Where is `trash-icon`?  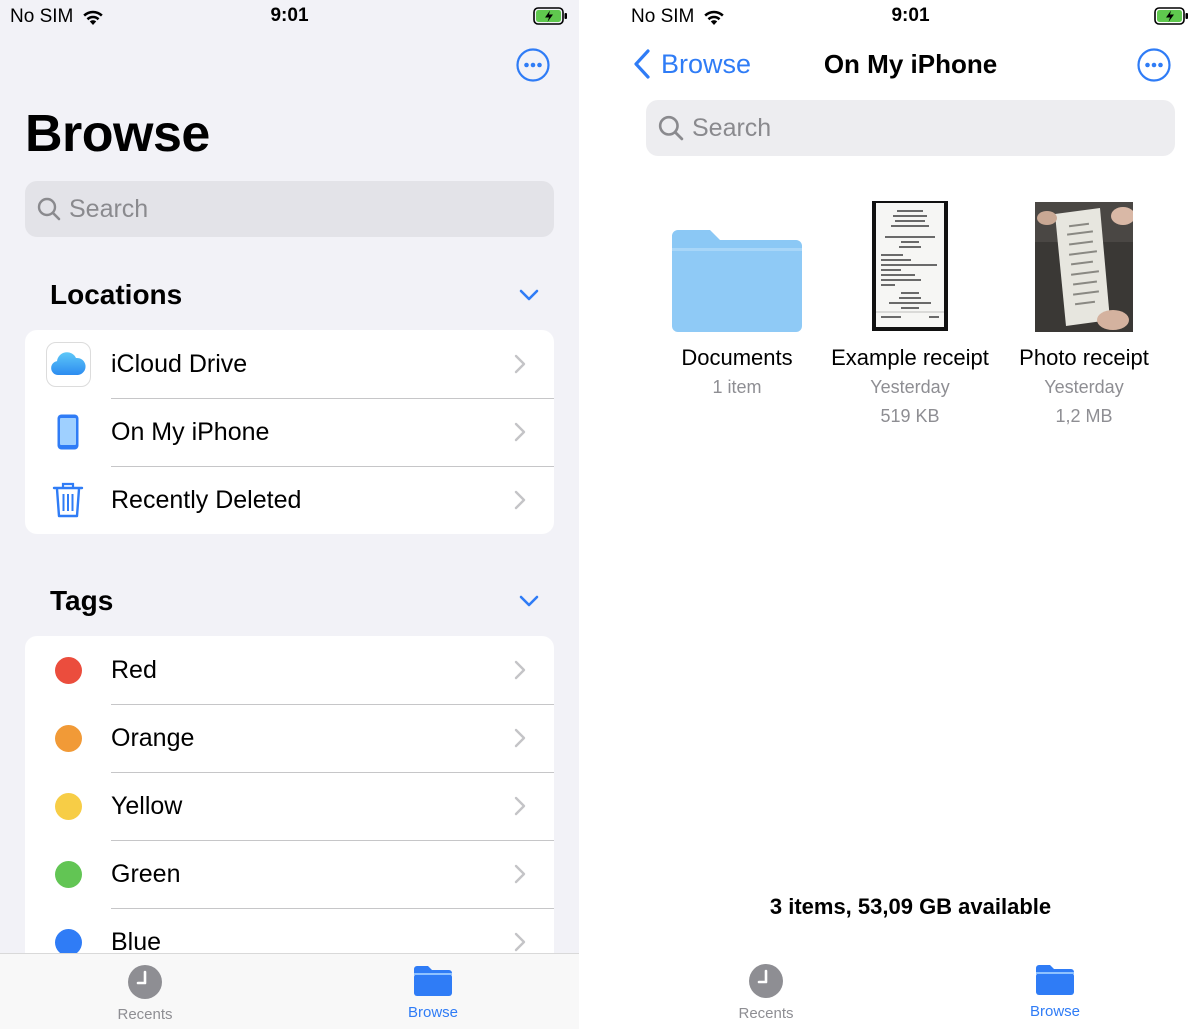
trash-icon is located at coordinates (68, 500).